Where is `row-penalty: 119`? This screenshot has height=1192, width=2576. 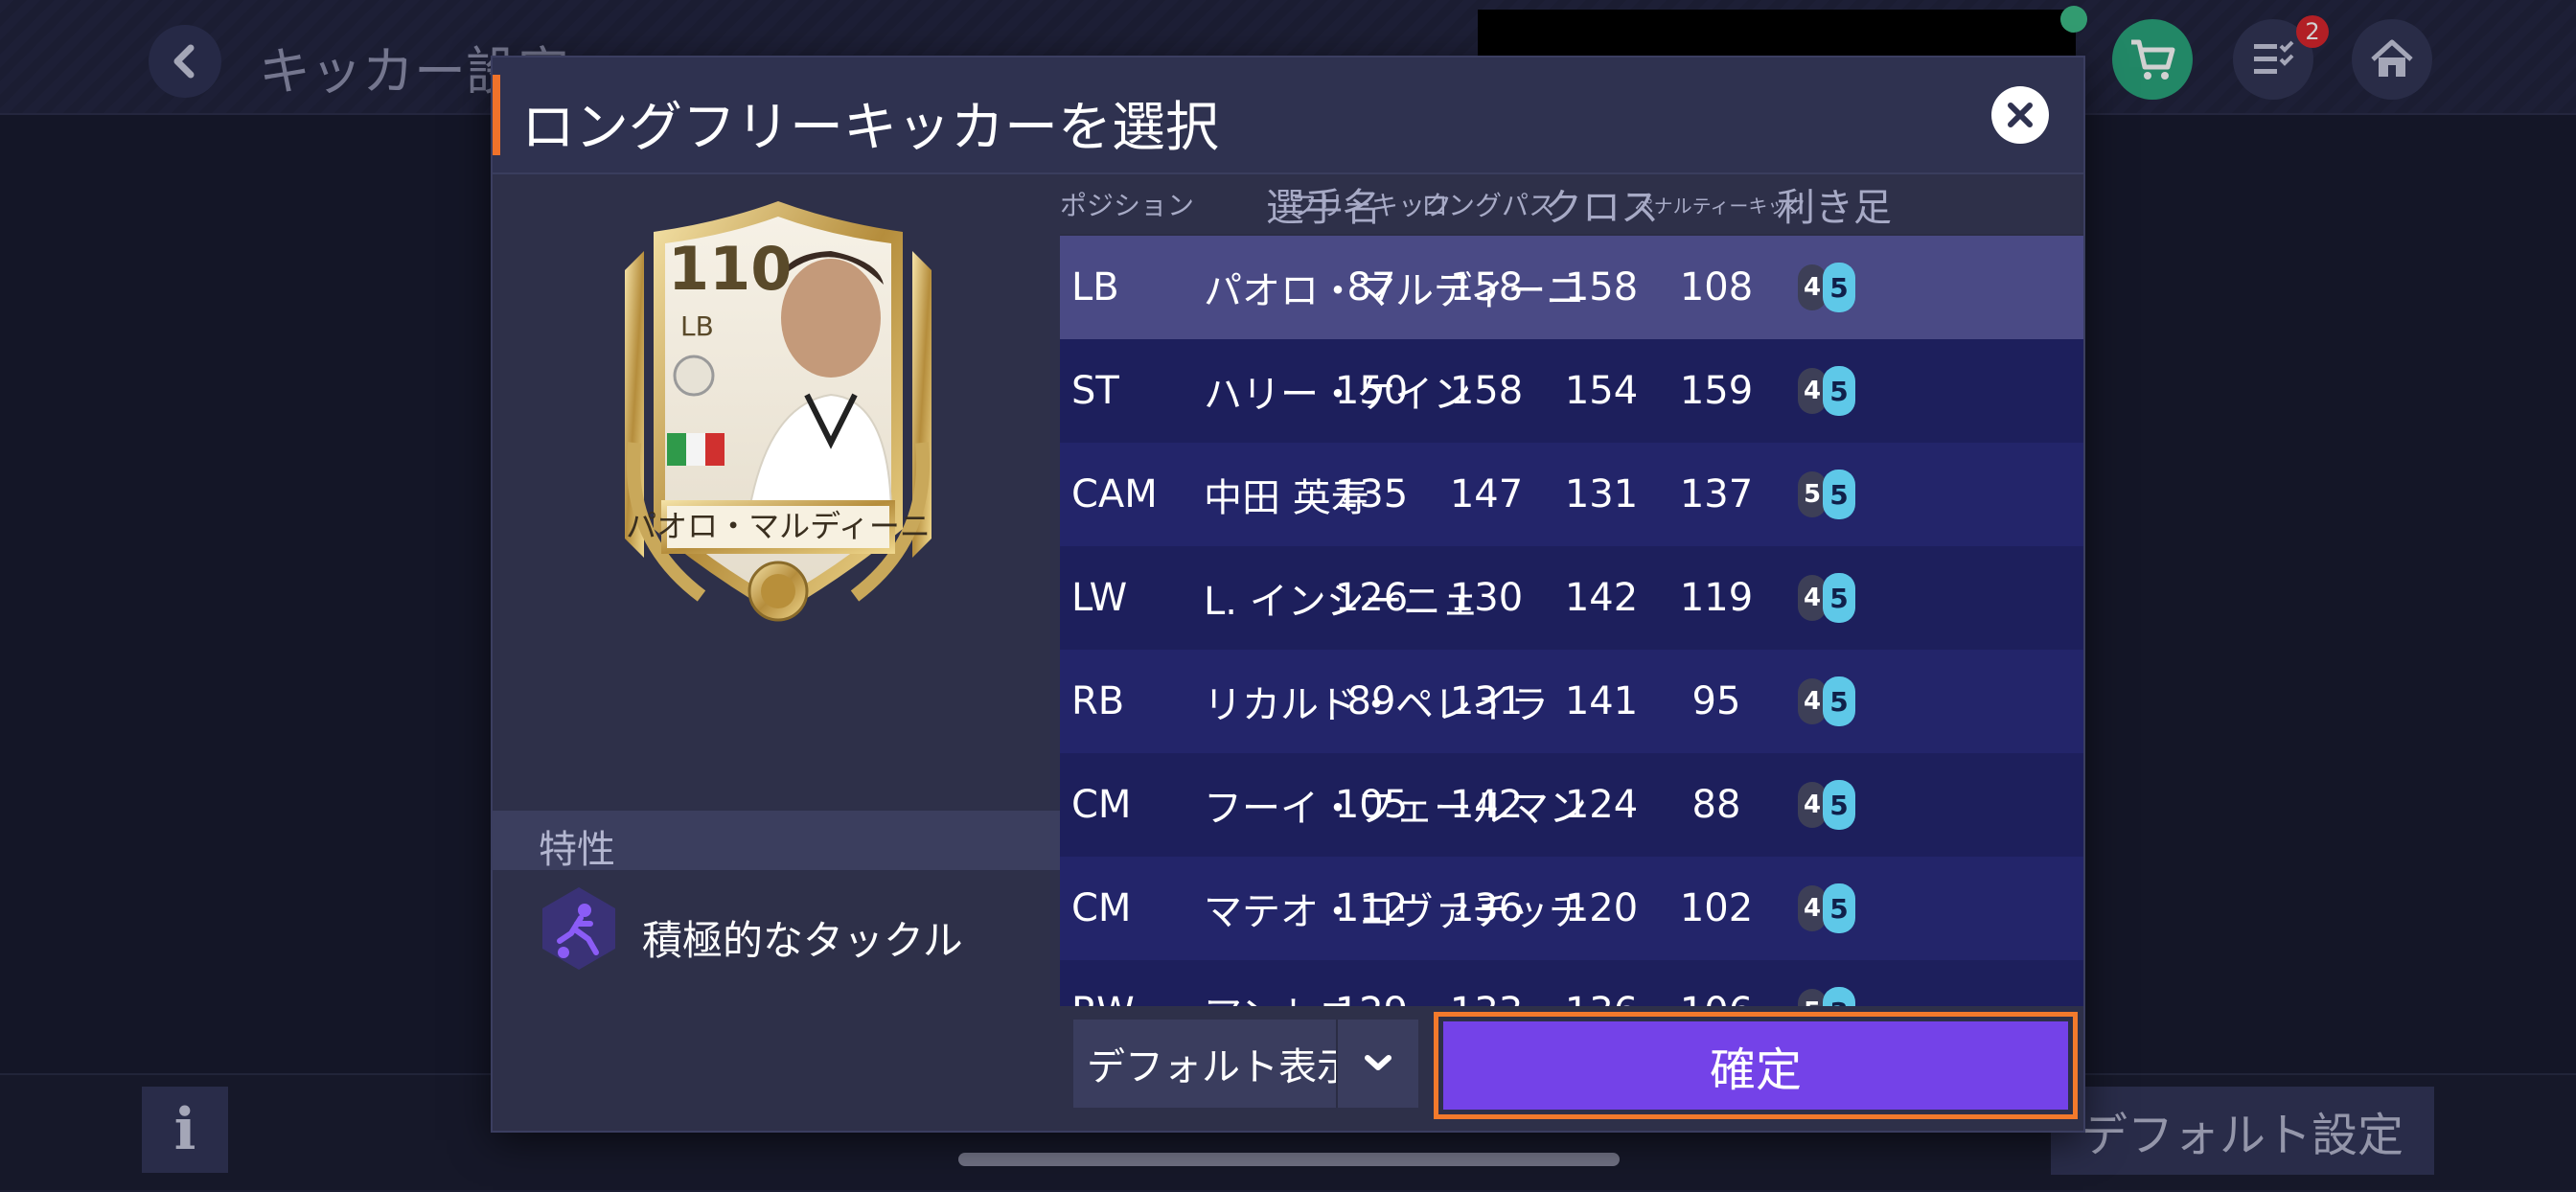
row-penalty: 119 is located at coordinates (1716, 598).